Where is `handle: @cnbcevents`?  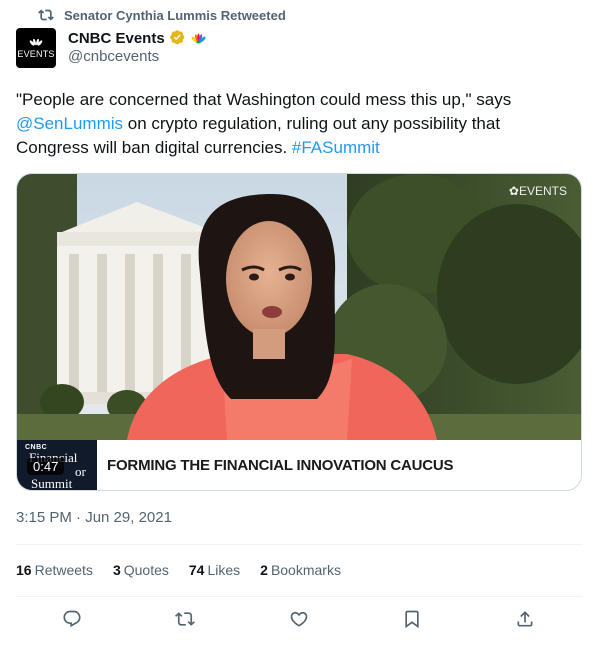
handle: @cnbcevents is located at coordinates (137, 56).